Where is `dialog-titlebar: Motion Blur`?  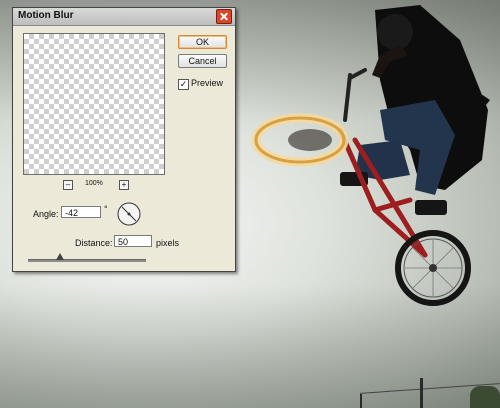 dialog-titlebar: Motion Blur is located at coordinates (124, 17).